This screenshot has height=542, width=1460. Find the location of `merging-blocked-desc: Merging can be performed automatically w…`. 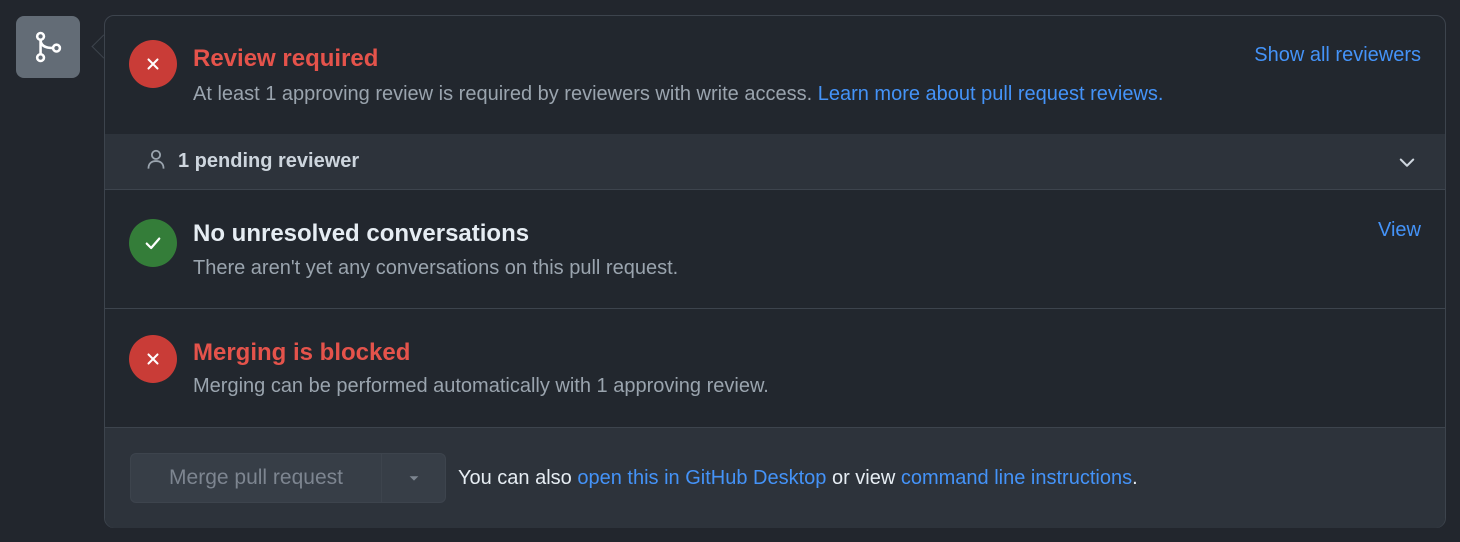

merging-blocked-desc: Merging can be performed automatically w… is located at coordinates (481, 386).